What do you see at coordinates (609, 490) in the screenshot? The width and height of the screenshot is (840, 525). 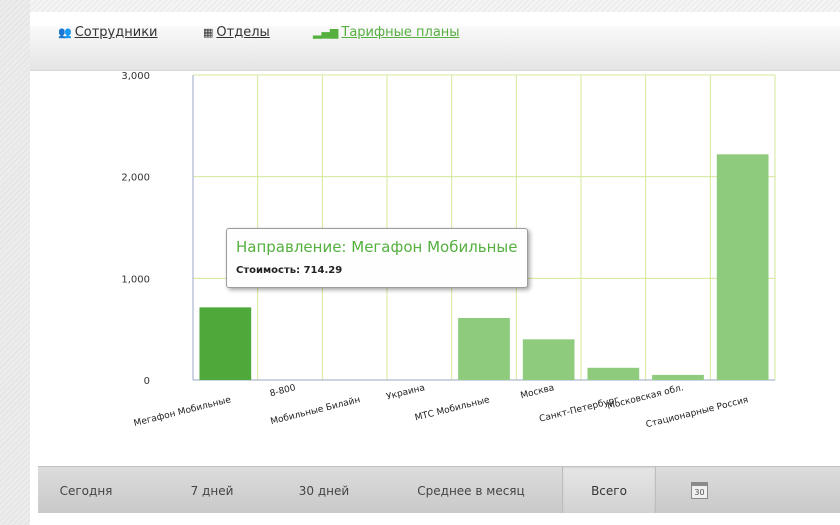 I see `range-total-button: Всего` at bounding box center [609, 490].